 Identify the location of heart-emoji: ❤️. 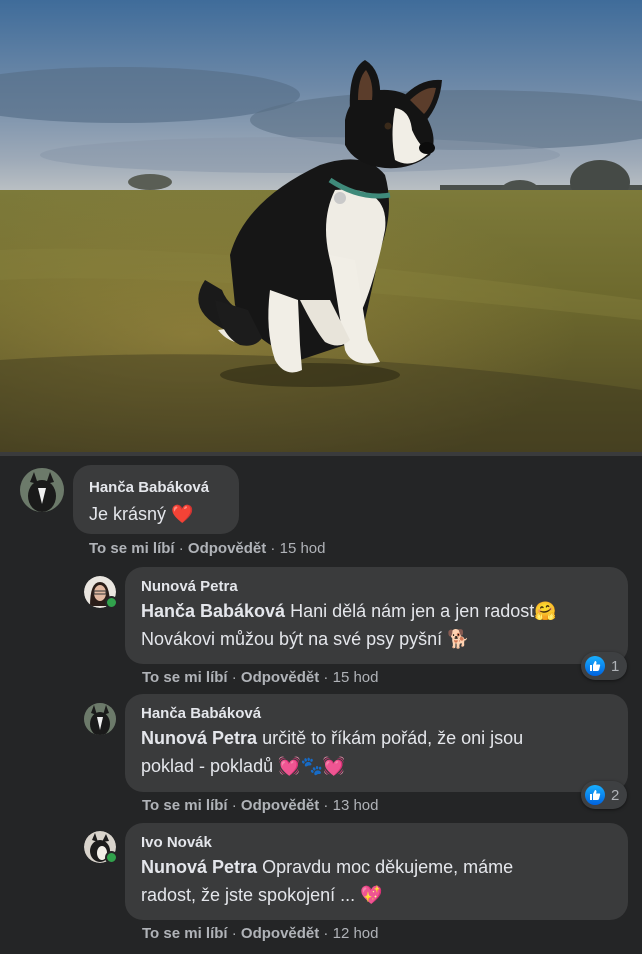
(182, 514).